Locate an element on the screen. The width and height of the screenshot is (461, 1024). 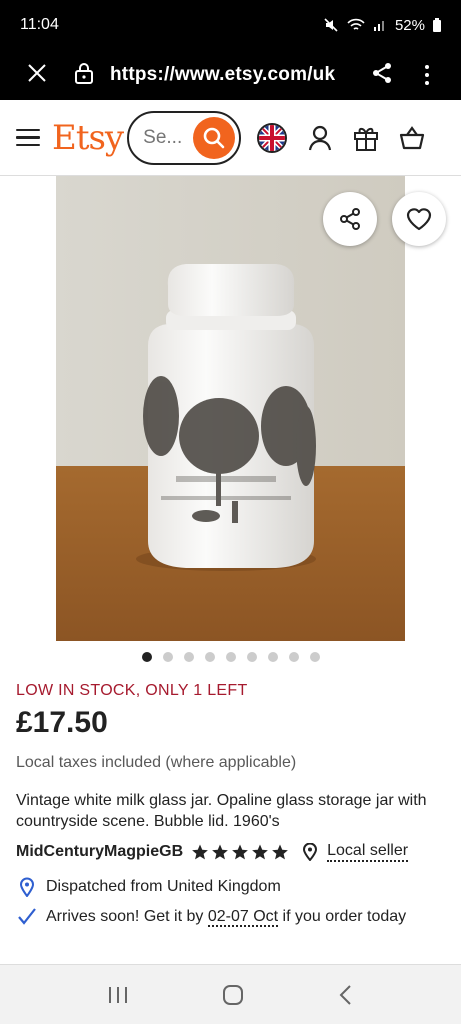
arrival-prefix: Arrives soon! Get it by is located at coordinates (127, 916).